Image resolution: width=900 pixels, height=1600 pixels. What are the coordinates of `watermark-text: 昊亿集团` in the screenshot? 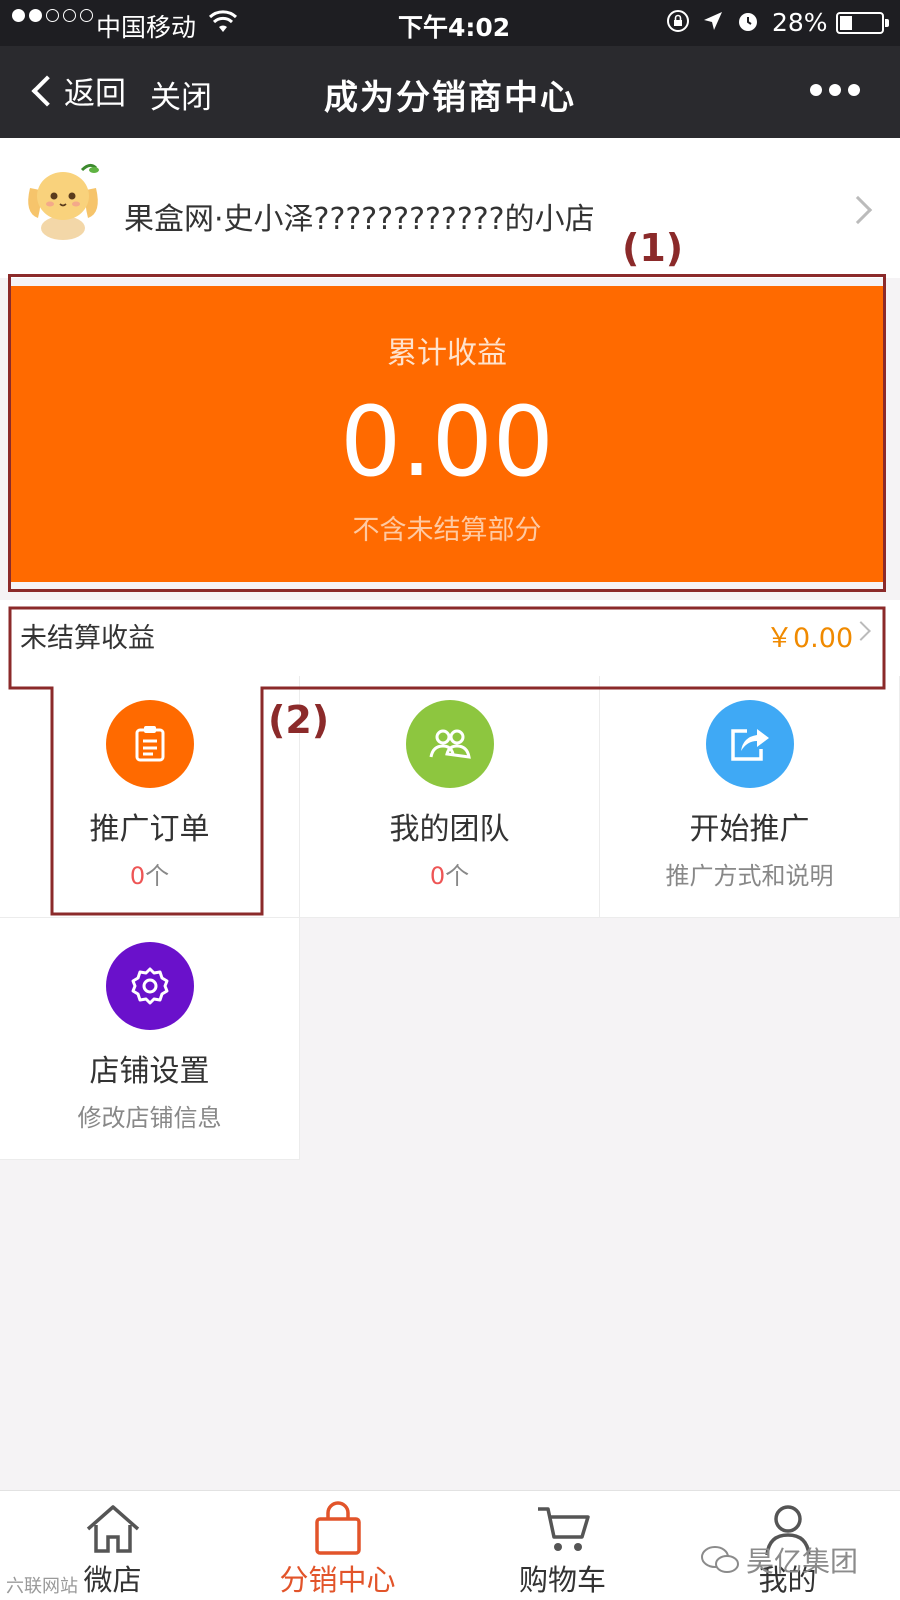 It's located at (802, 1561).